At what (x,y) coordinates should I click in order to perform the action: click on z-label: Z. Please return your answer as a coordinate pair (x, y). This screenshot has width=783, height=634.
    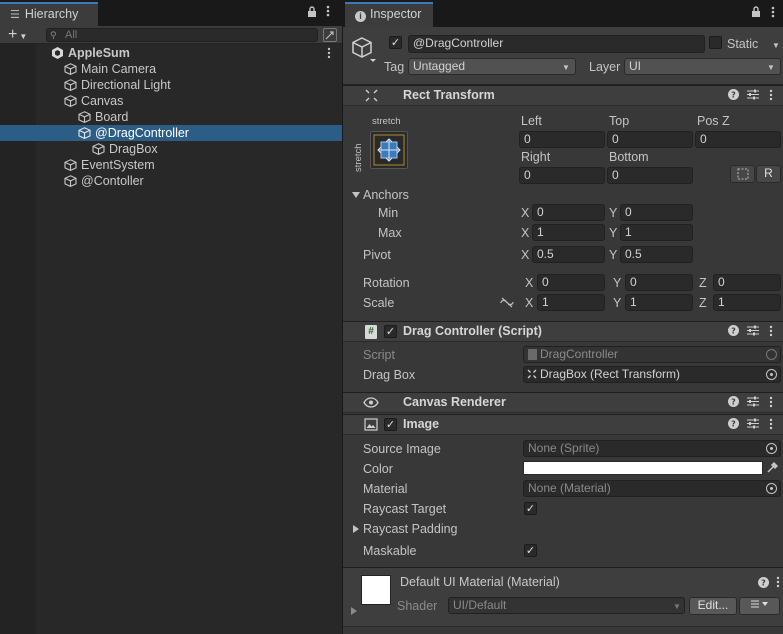
    Looking at the image, I should click on (703, 283).